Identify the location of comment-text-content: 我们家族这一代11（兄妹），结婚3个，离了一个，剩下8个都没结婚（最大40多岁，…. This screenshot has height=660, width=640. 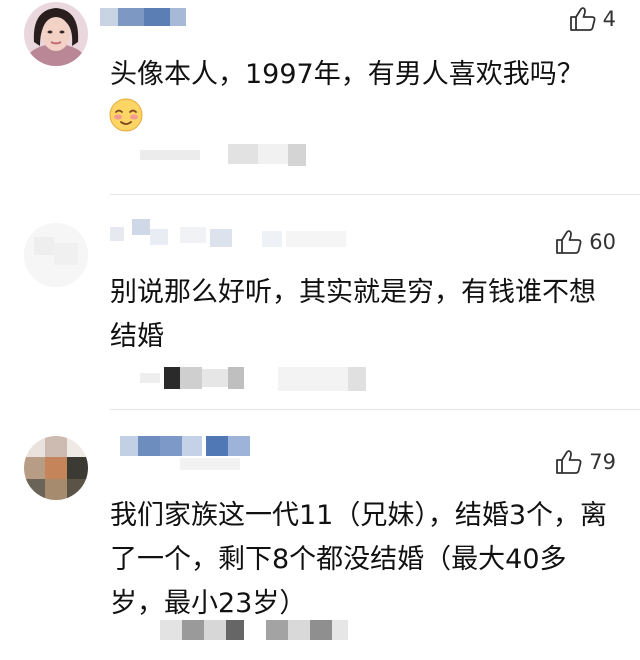
(359, 559).